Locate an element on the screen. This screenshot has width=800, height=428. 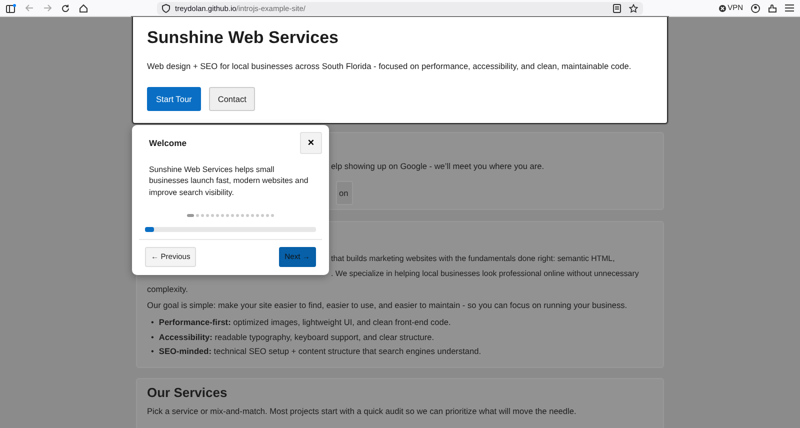
home-icon is located at coordinates (83, 8).